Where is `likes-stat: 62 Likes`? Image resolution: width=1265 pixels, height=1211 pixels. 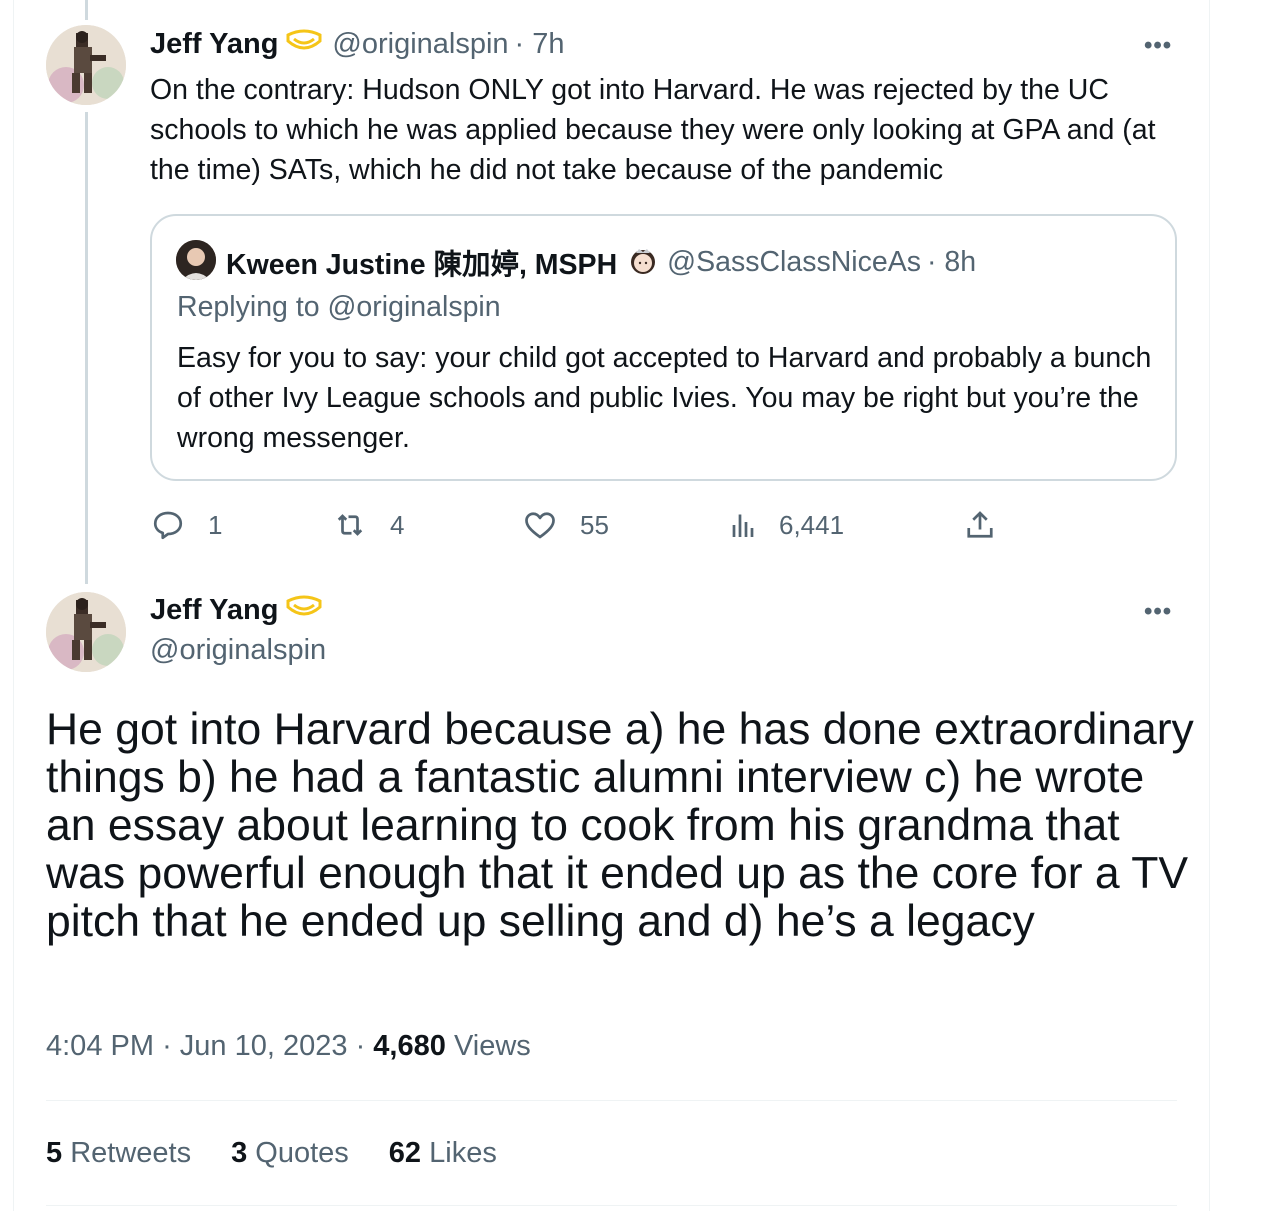 likes-stat: 62 Likes is located at coordinates (443, 1153).